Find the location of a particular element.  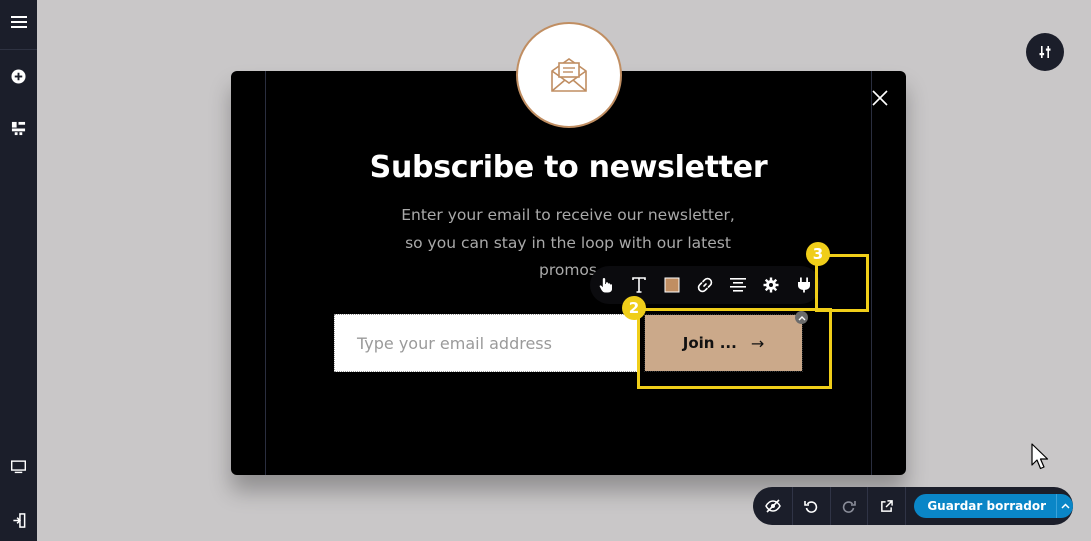

widgets-icon is located at coordinates (18, 128).